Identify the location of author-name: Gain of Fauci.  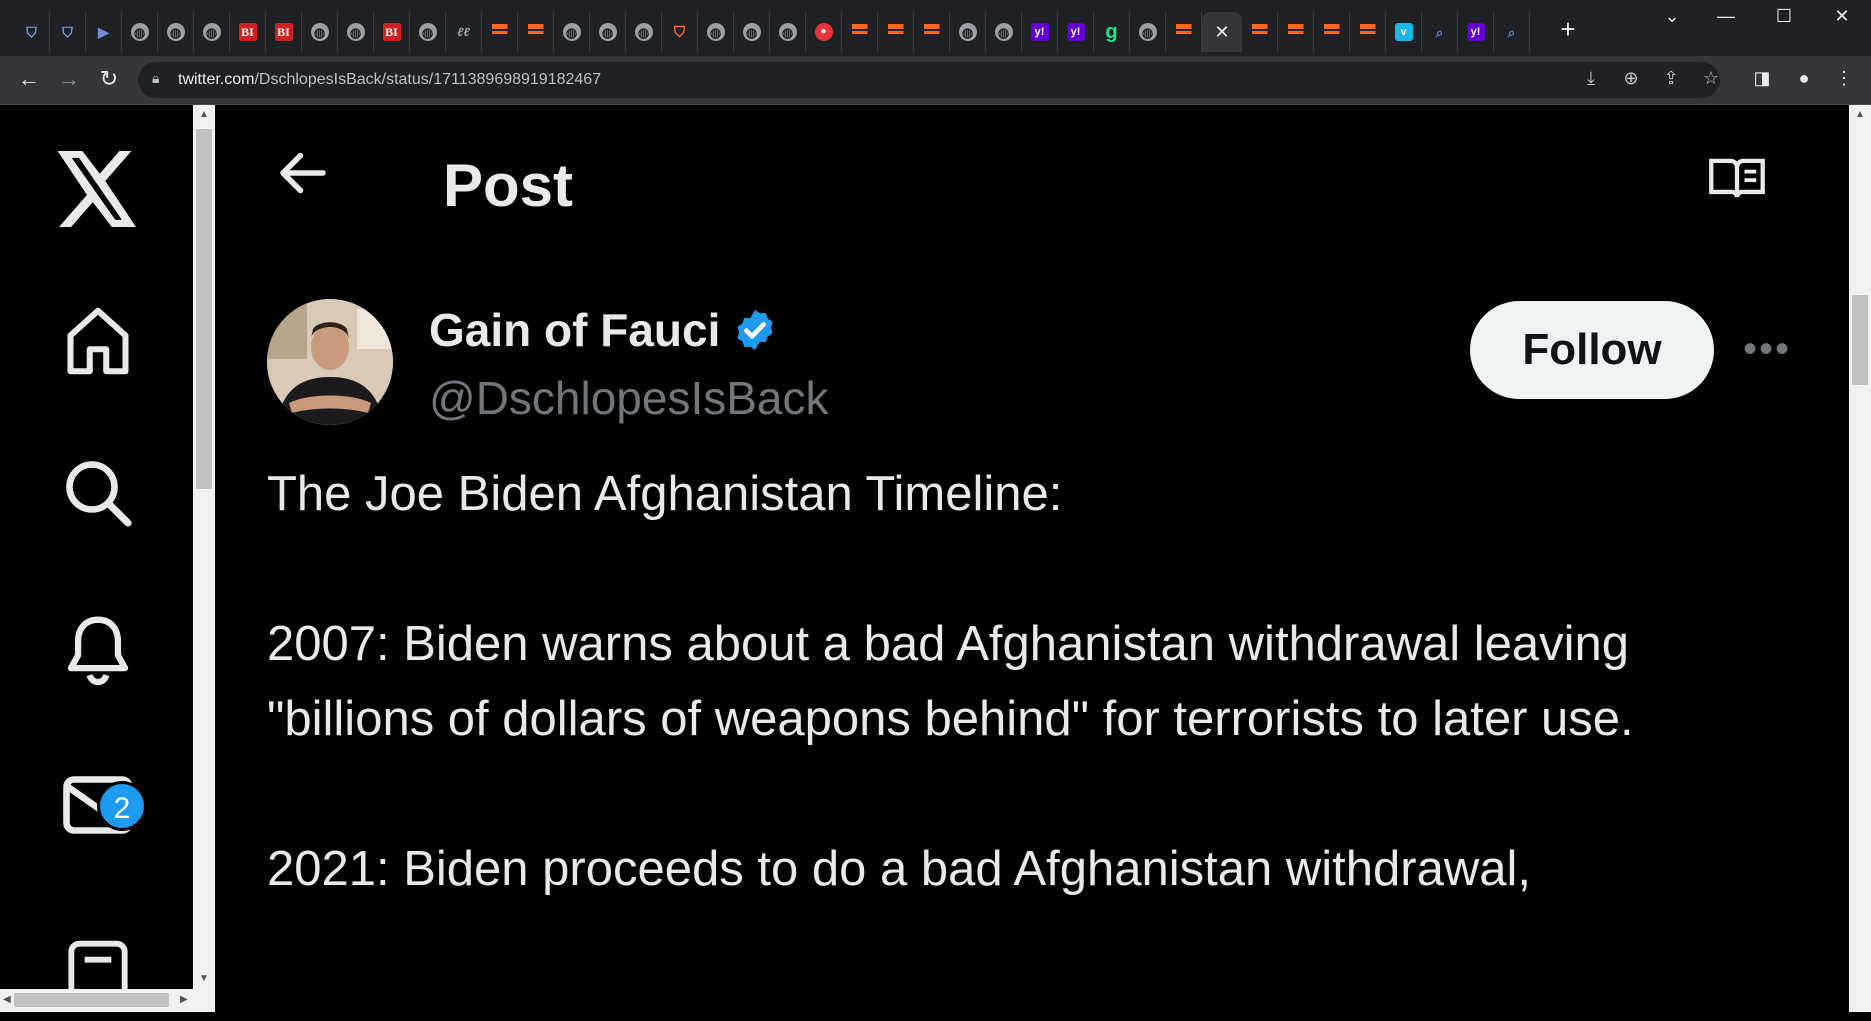
(603, 330).